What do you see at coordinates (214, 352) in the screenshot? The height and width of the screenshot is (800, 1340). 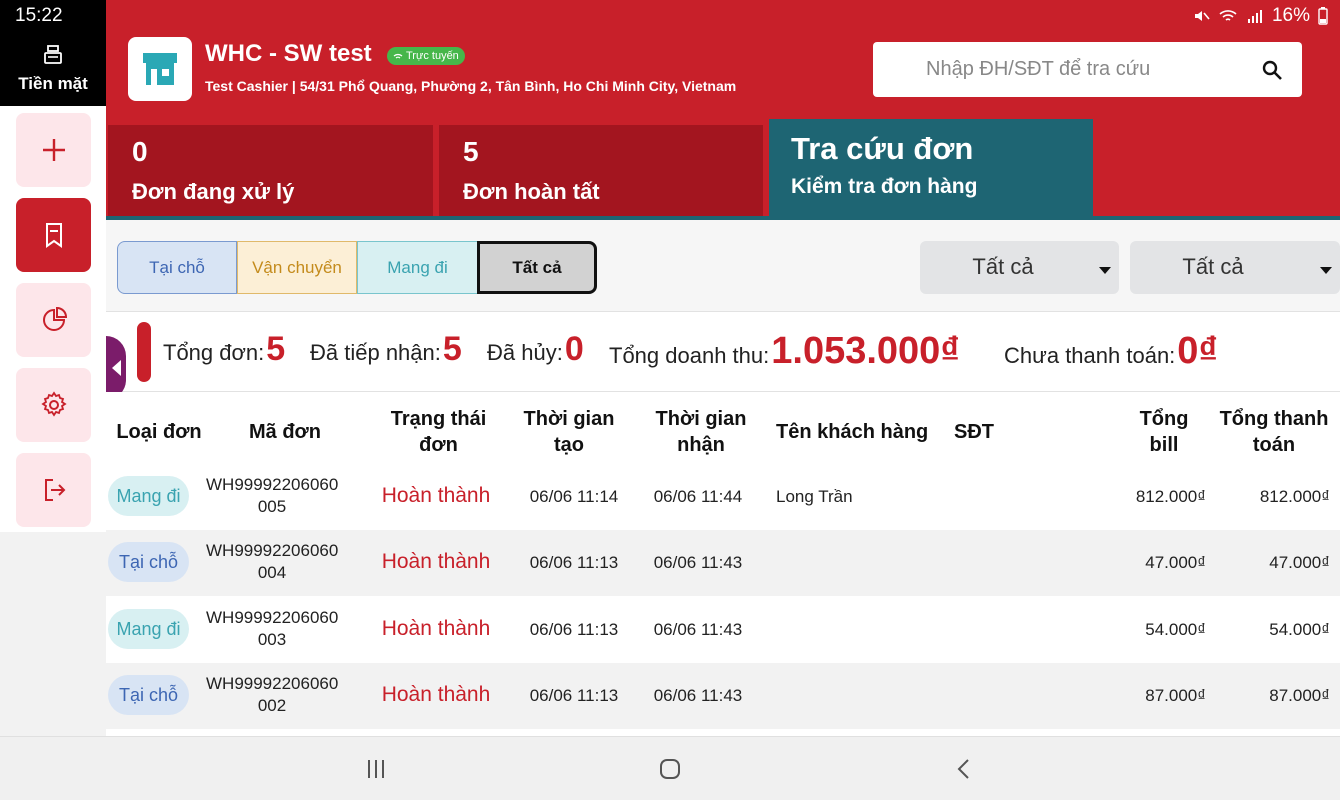 I see `stat-total-label: Tổng đơn:` at bounding box center [214, 352].